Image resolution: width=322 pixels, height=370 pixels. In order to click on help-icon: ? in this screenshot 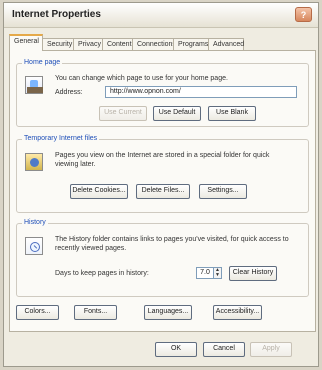, I will do `click(303, 14)`.